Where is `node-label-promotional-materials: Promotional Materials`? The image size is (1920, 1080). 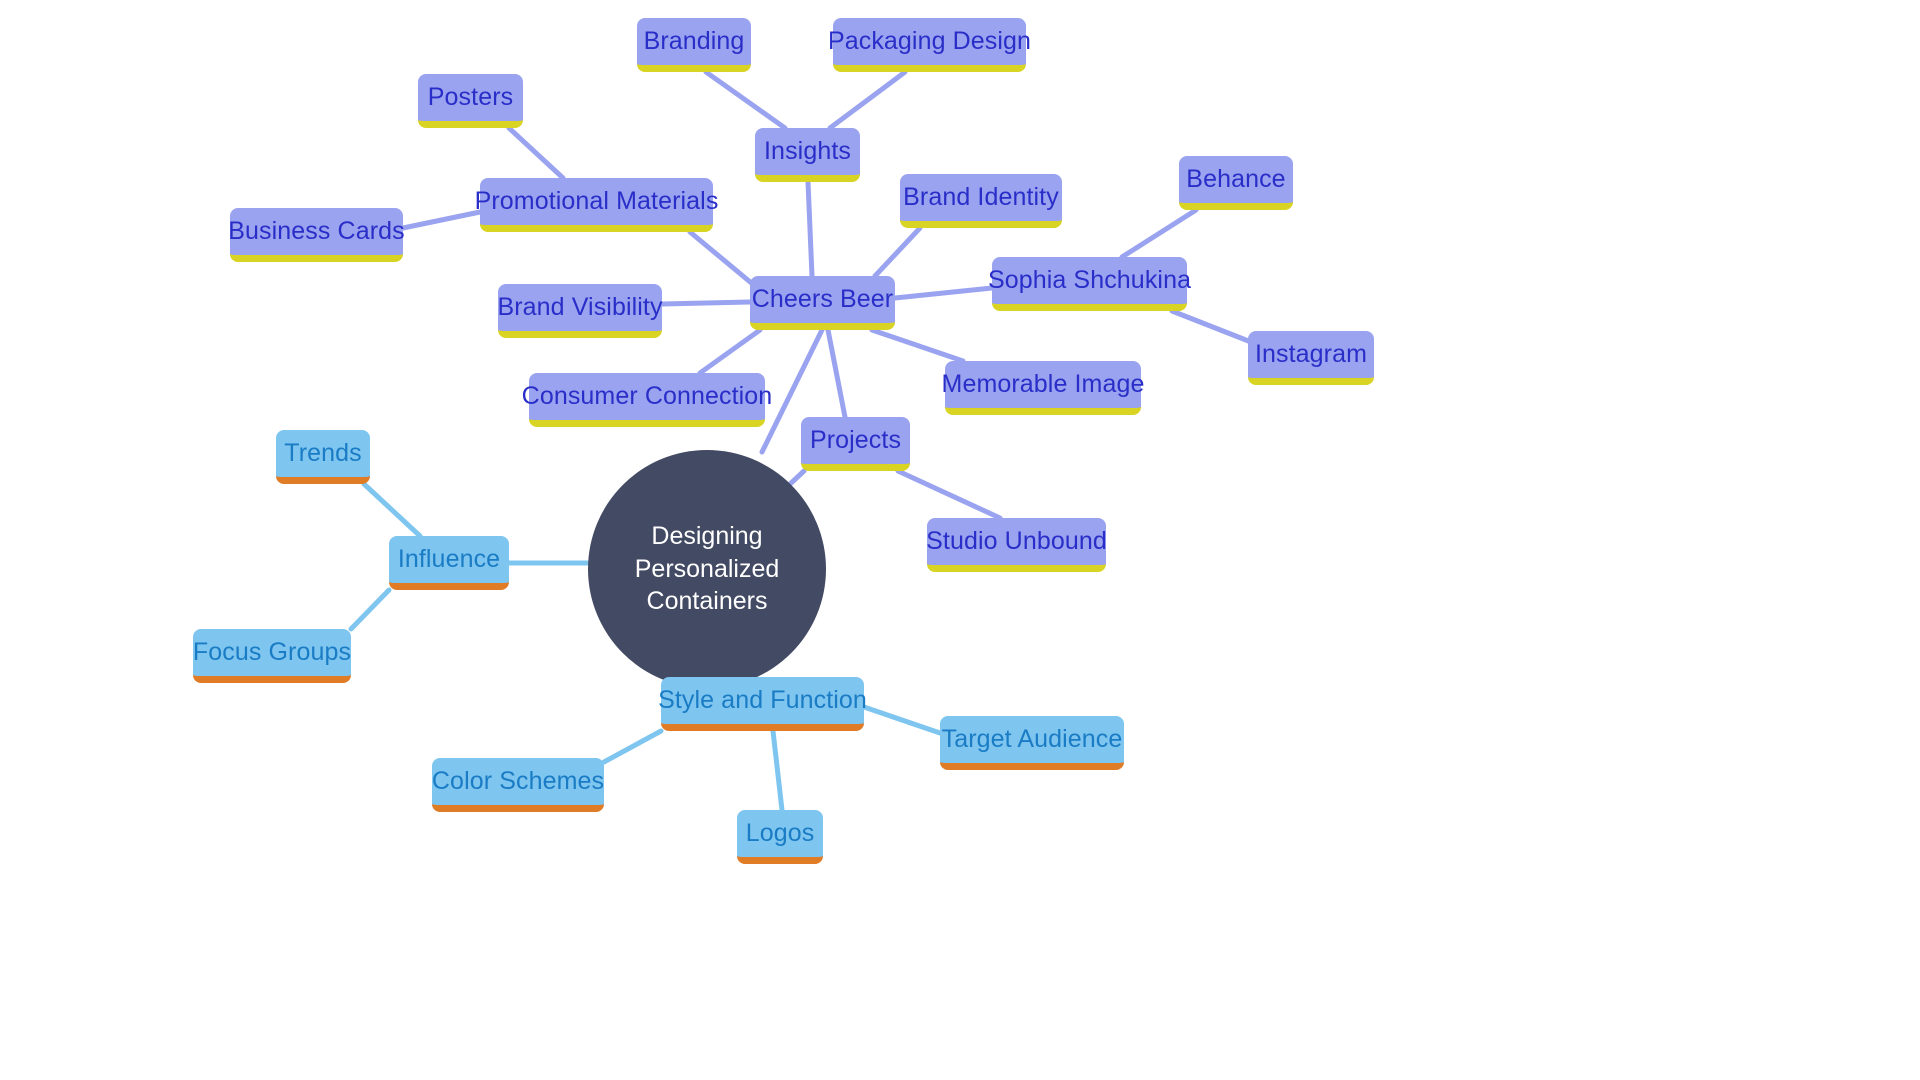
node-label-promotional-materials: Promotional Materials is located at coordinates (596, 200).